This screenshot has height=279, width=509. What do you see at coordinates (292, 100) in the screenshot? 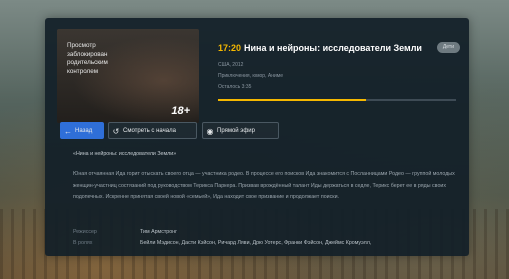
I see `program-progress-fill` at bounding box center [292, 100].